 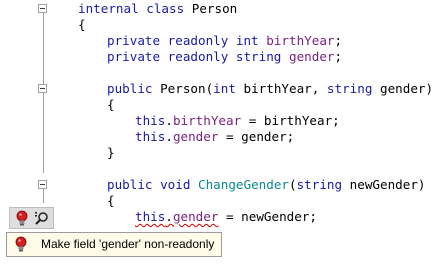 What do you see at coordinates (237, 120) in the screenshot?
I see `code-line-assign-birthyear: this.birthYear = birthYear;` at bounding box center [237, 120].